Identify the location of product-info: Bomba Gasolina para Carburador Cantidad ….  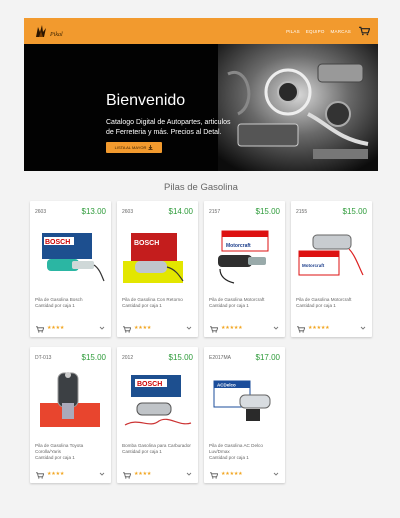
(159, 449).